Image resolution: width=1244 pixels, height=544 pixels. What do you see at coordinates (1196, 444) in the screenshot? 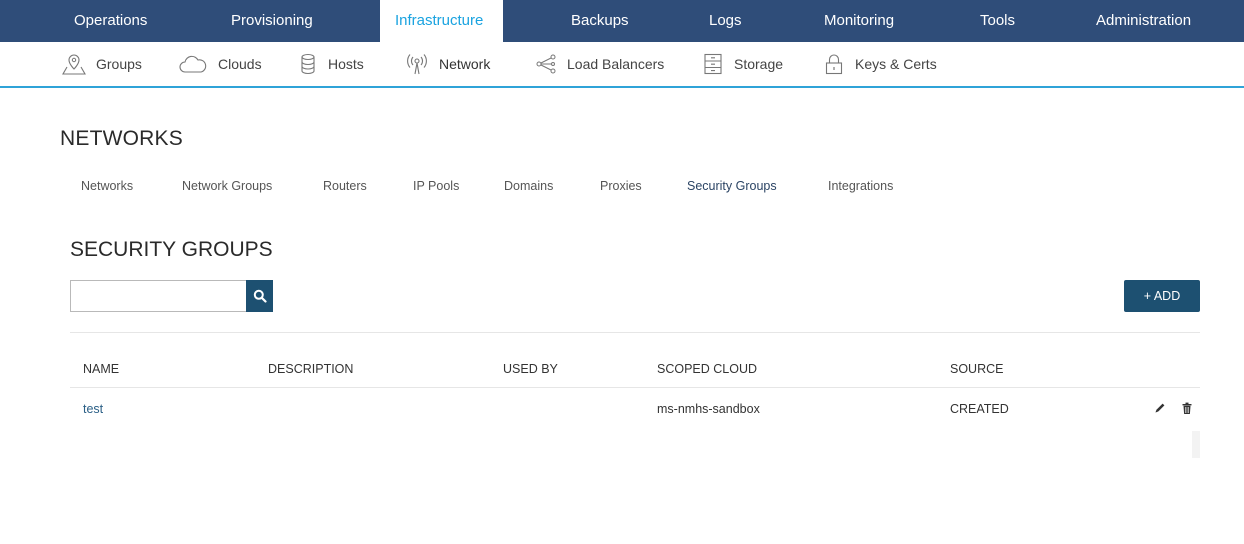
I see `scrollbar` at bounding box center [1196, 444].